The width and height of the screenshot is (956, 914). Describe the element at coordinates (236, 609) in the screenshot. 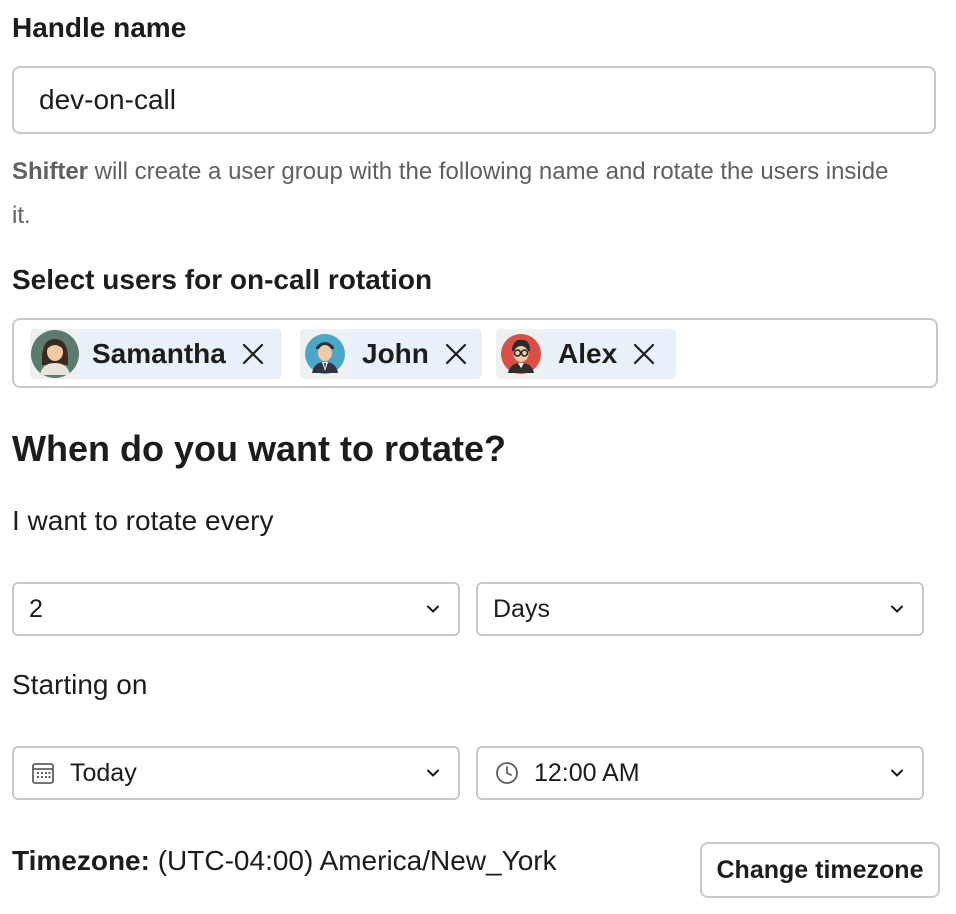

I see `interval-select: 2` at that location.